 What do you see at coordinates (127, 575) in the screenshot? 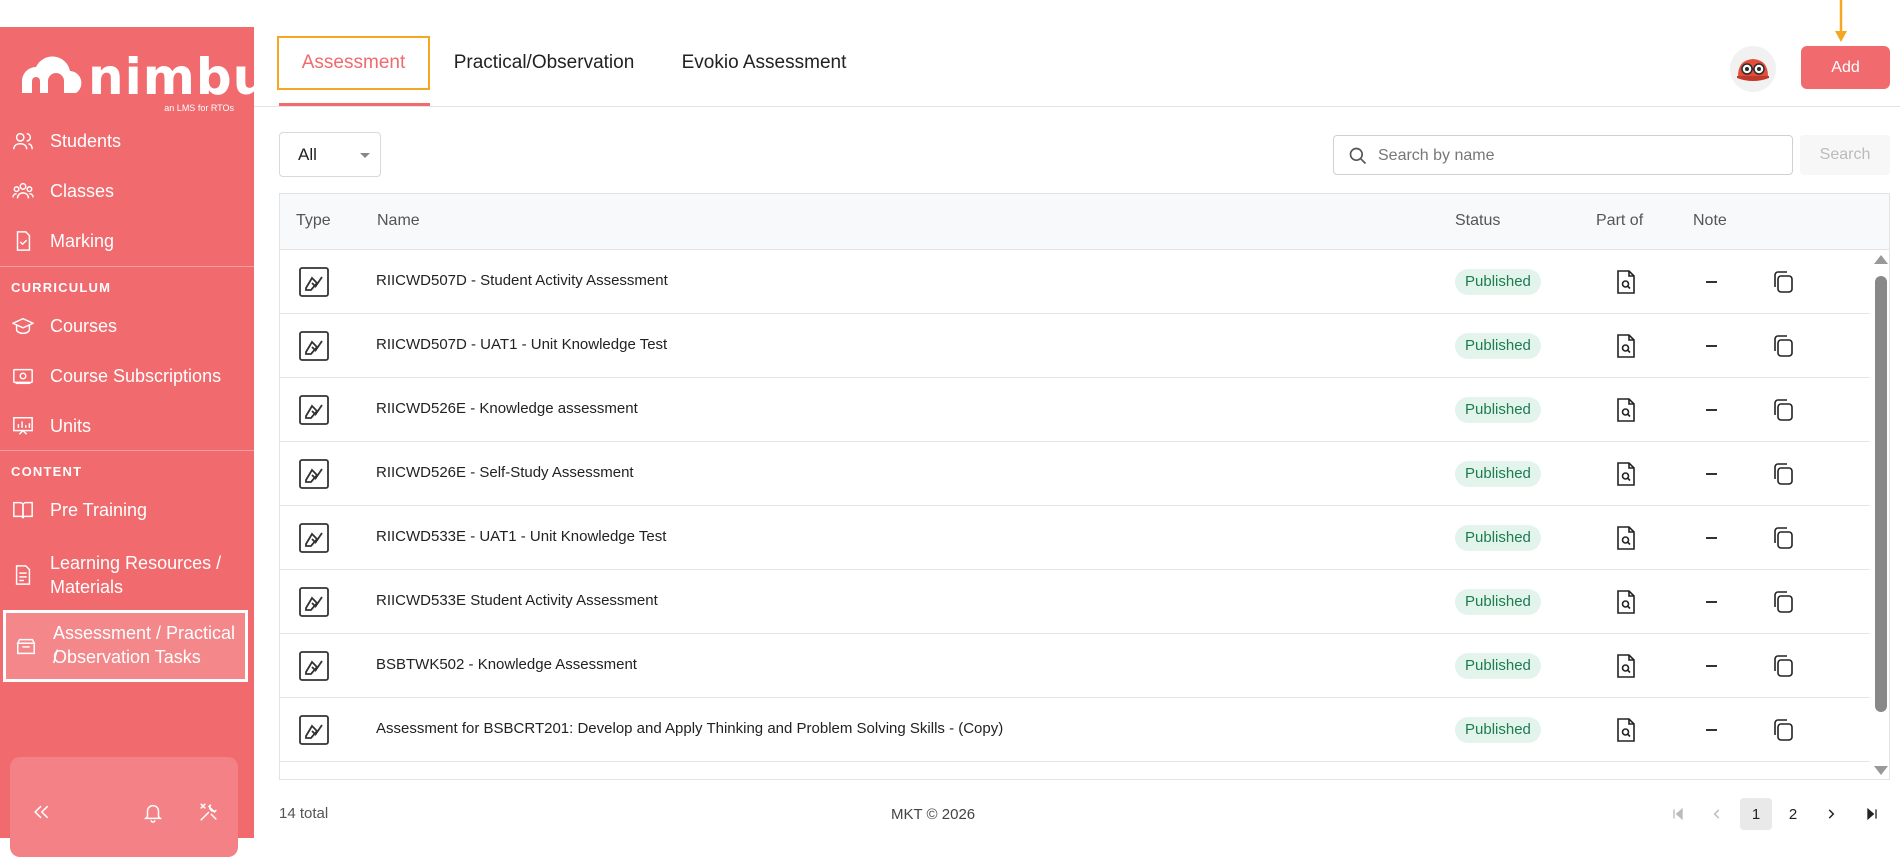
I see `sidebar-item-learning-resources: Learning Resources / Materials` at bounding box center [127, 575].